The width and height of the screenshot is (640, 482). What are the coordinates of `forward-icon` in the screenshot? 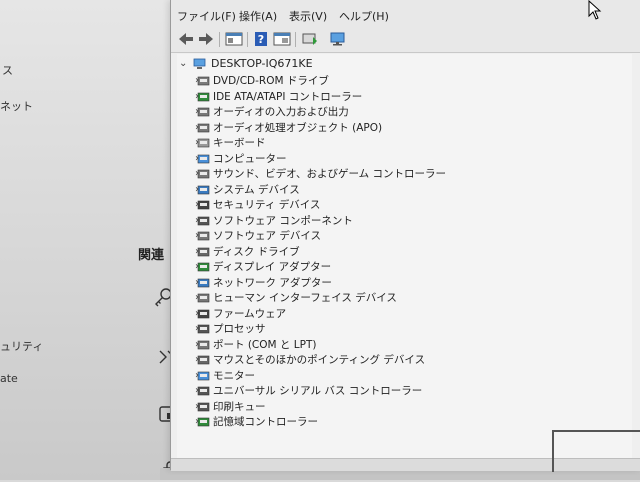 It's located at (206, 39).